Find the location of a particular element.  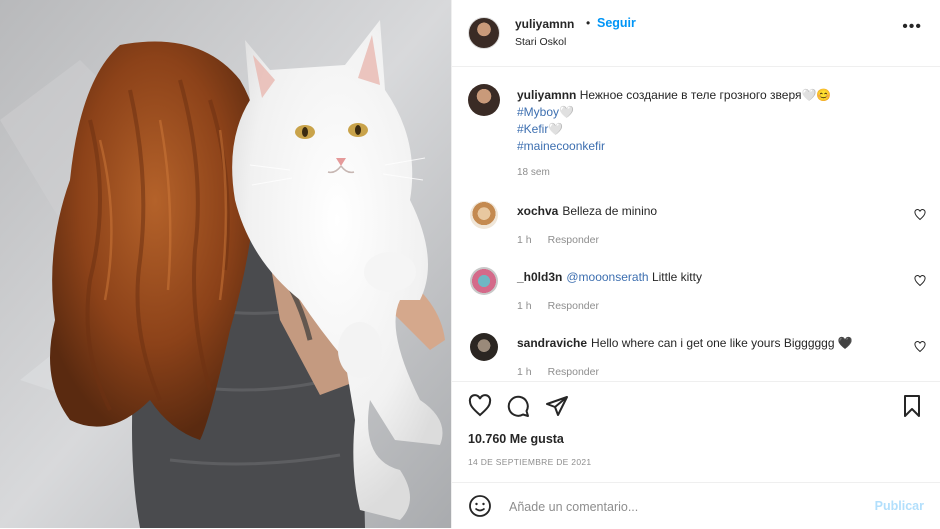

share-icon is located at coordinates (557, 406).